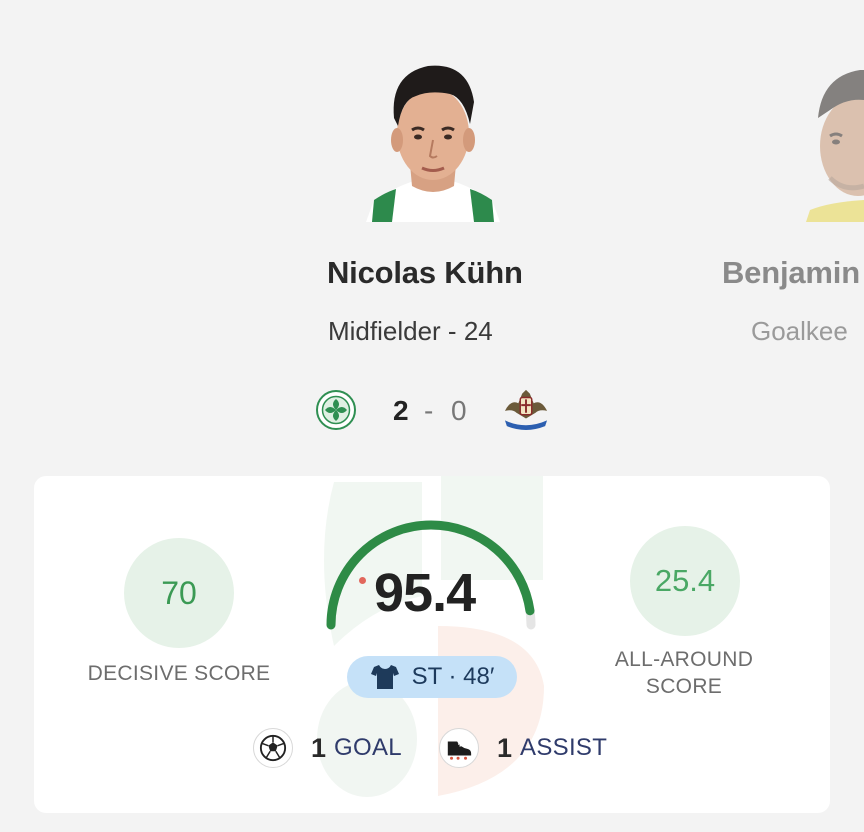 This screenshot has width=864, height=832. Describe the element at coordinates (453, 676) in the screenshot. I see `position-minute-text: ST · 48′` at that location.